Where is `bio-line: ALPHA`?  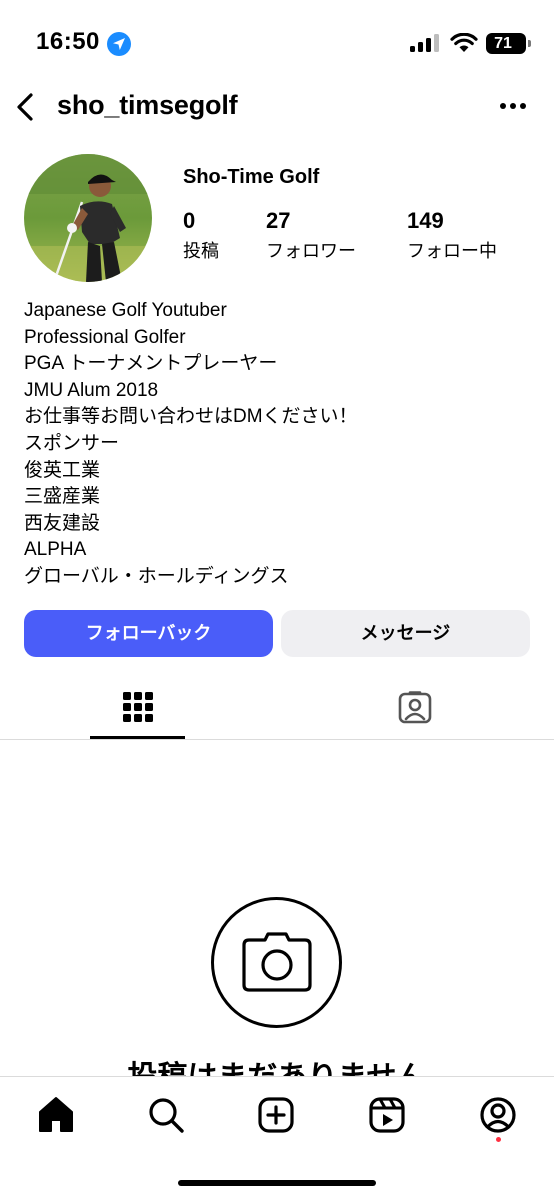
bio-line: ALPHA is located at coordinates (55, 550).